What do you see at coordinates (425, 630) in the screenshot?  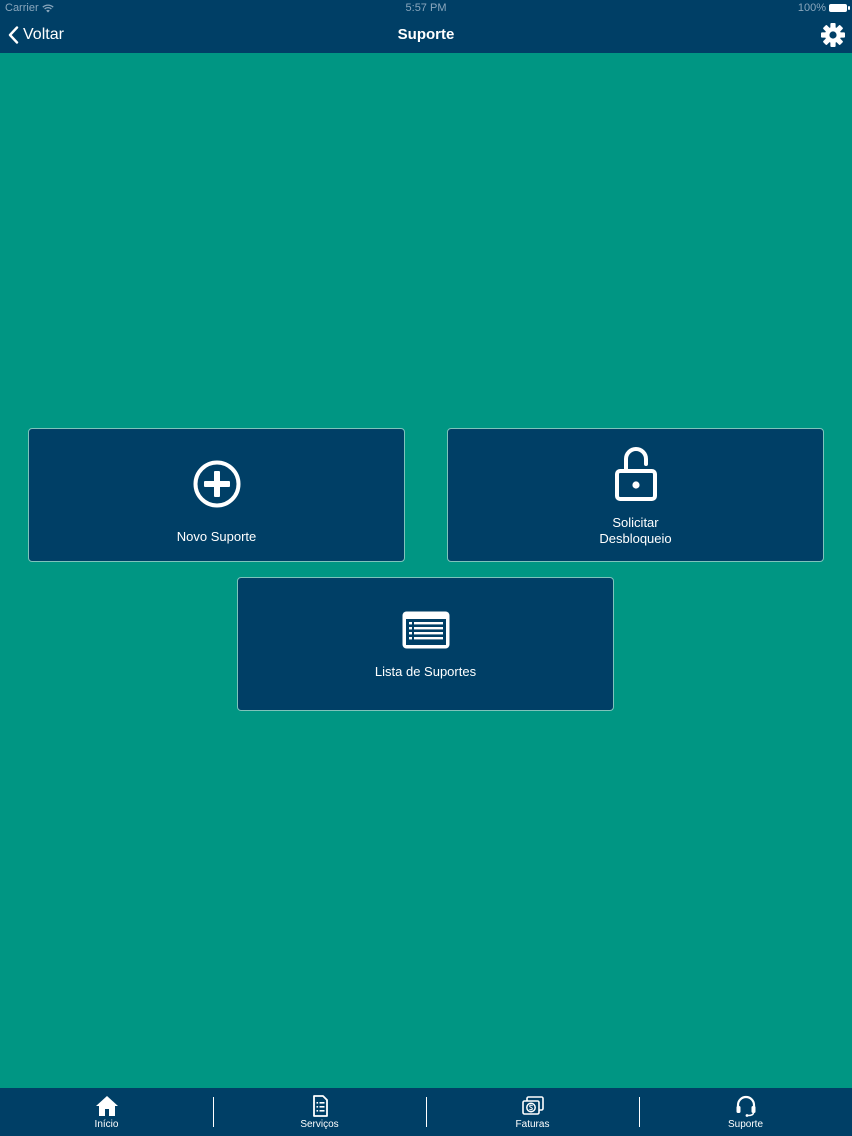 I see `list-icon` at bounding box center [425, 630].